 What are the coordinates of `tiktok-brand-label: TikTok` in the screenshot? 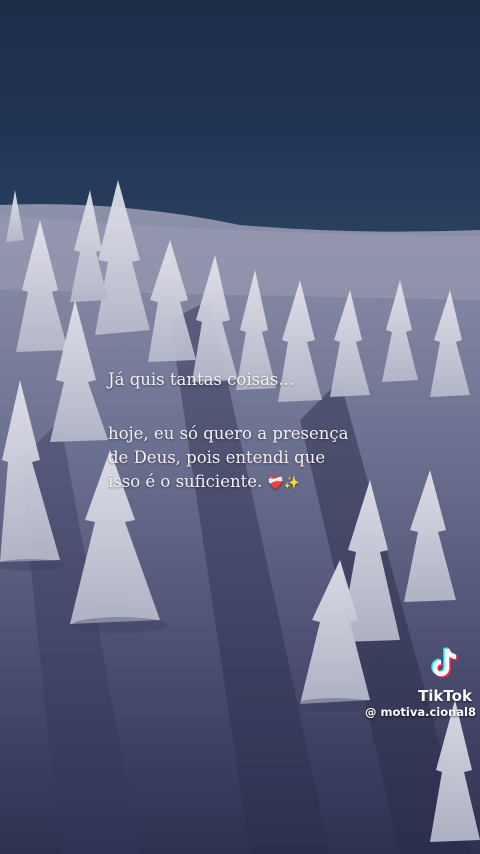 It's located at (445, 696).